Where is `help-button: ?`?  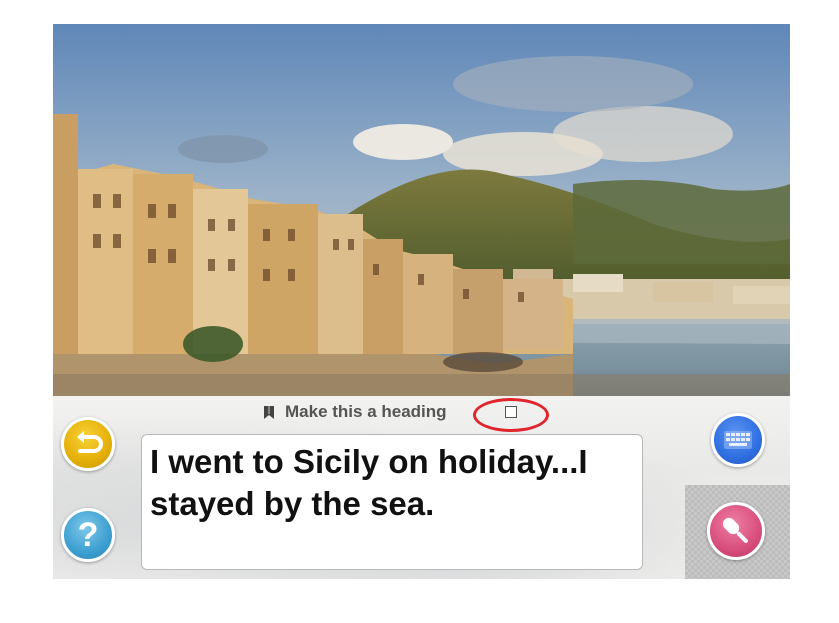
help-button: ? is located at coordinates (88, 535).